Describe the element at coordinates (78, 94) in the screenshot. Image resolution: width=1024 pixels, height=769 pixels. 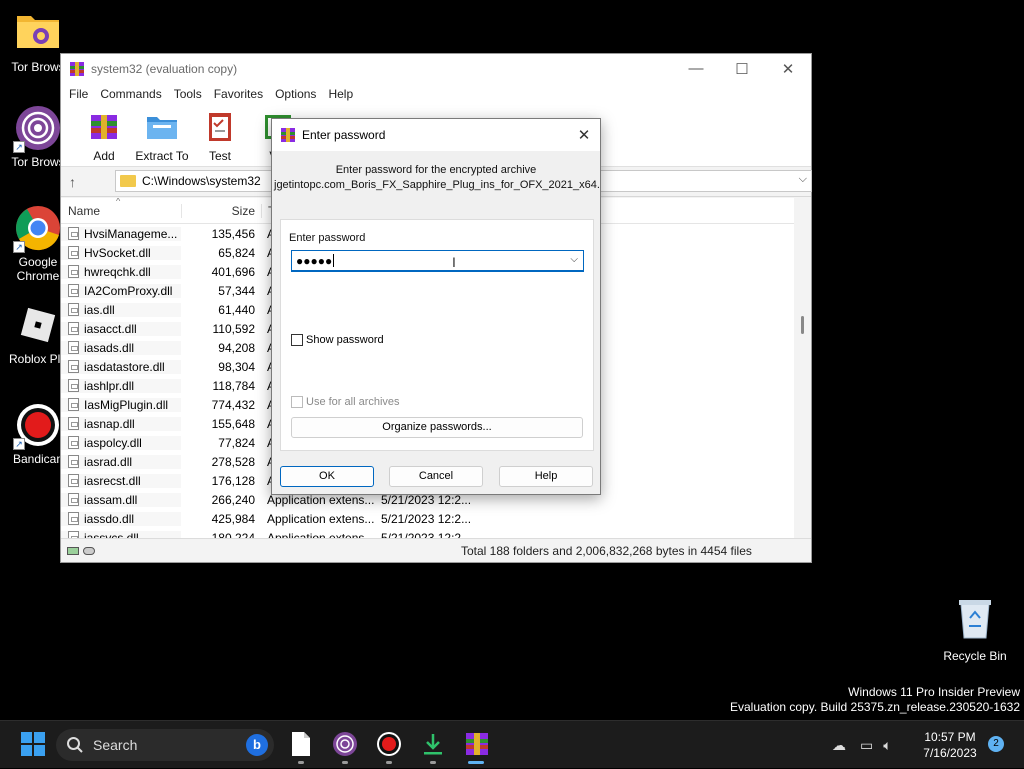
I see `menu-file: File` at that location.